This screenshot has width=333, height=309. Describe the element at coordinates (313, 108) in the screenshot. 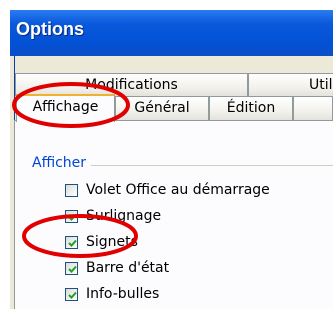

I see `tab-hidden` at that location.